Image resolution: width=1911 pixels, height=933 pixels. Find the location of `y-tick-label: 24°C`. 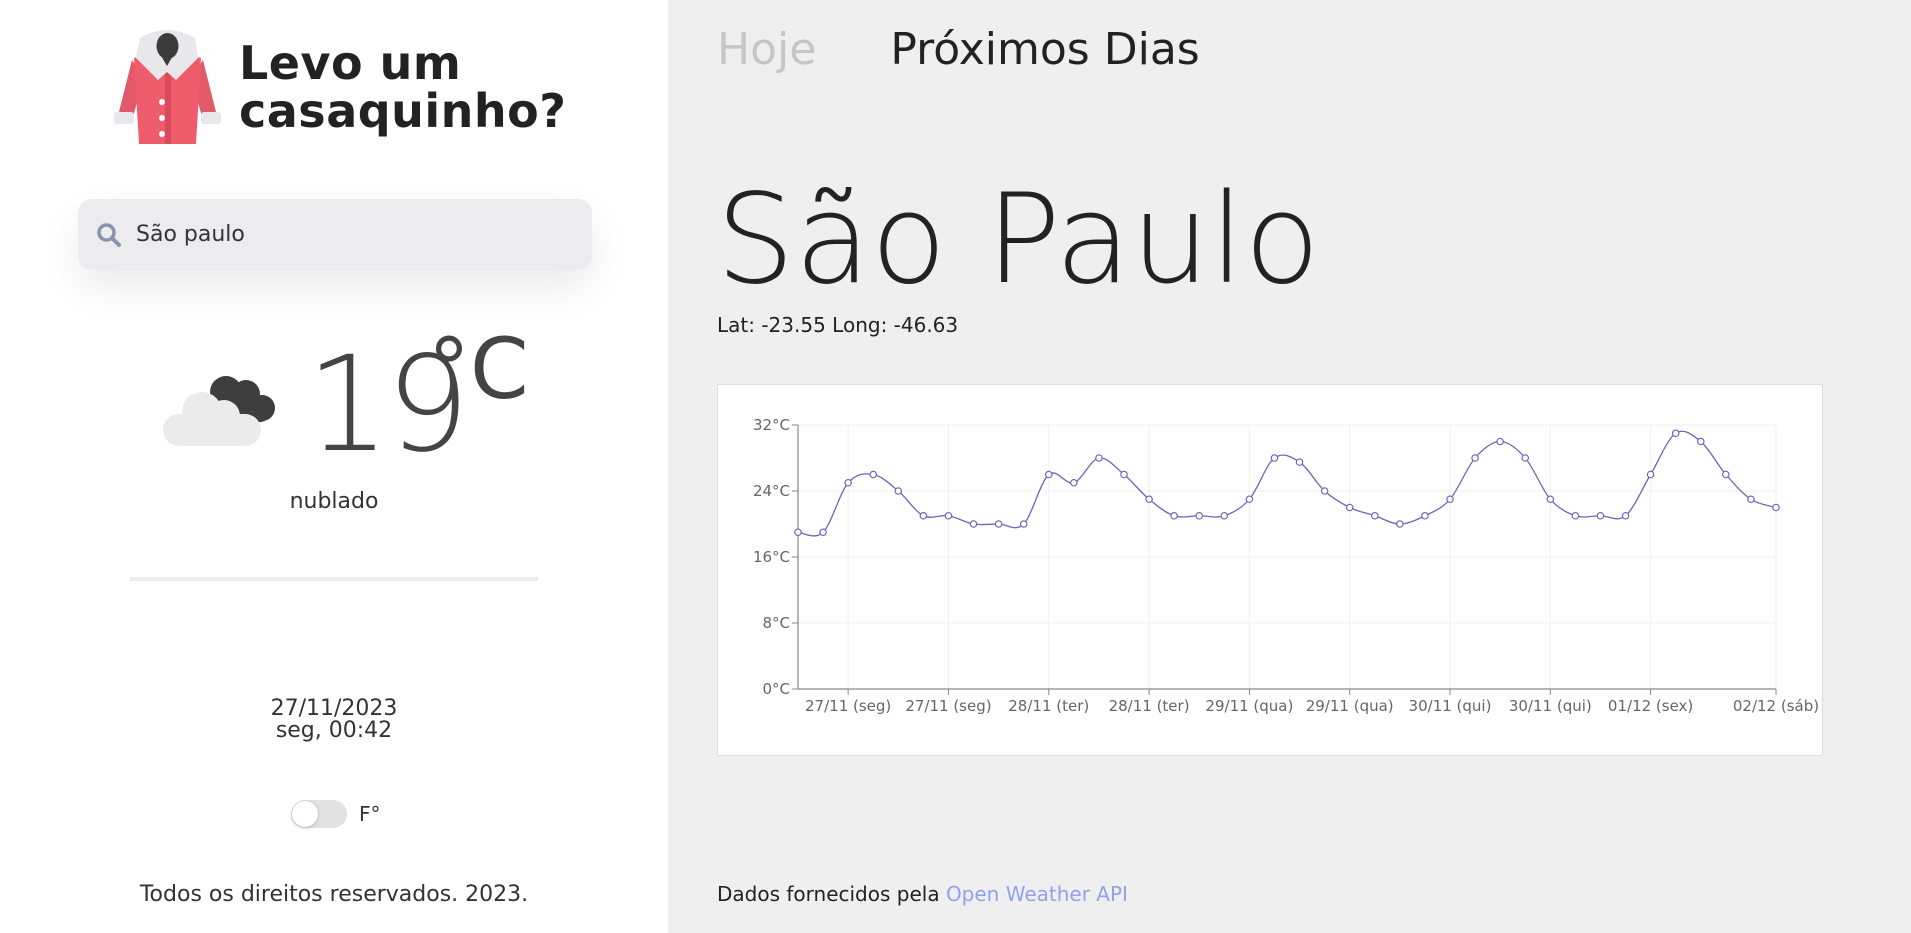

y-tick-label: 24°C is located at coordinates (771, 491).